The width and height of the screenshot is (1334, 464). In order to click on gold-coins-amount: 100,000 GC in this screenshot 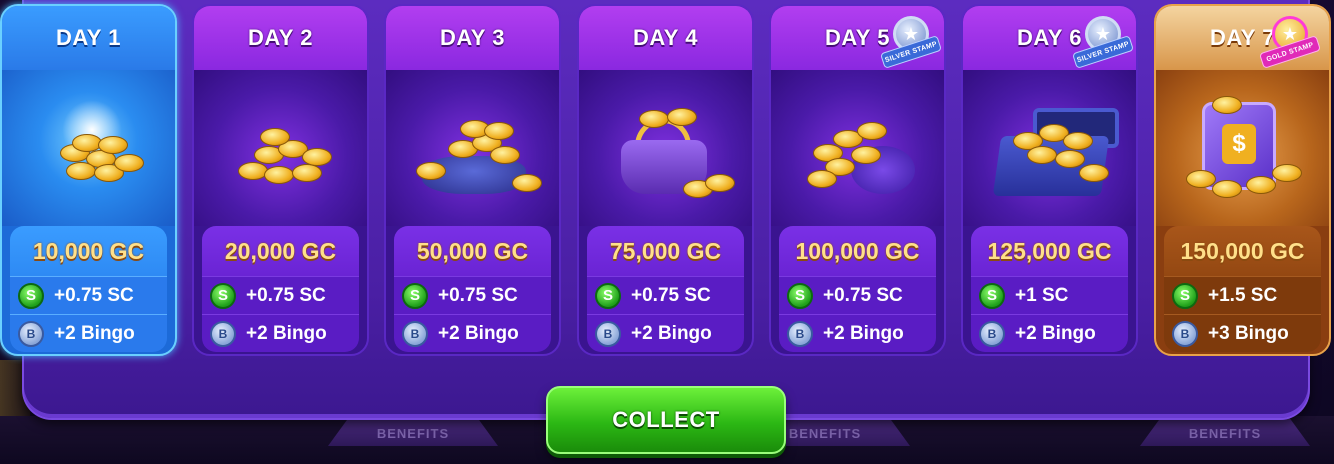, I will do `click(857, 251)`.